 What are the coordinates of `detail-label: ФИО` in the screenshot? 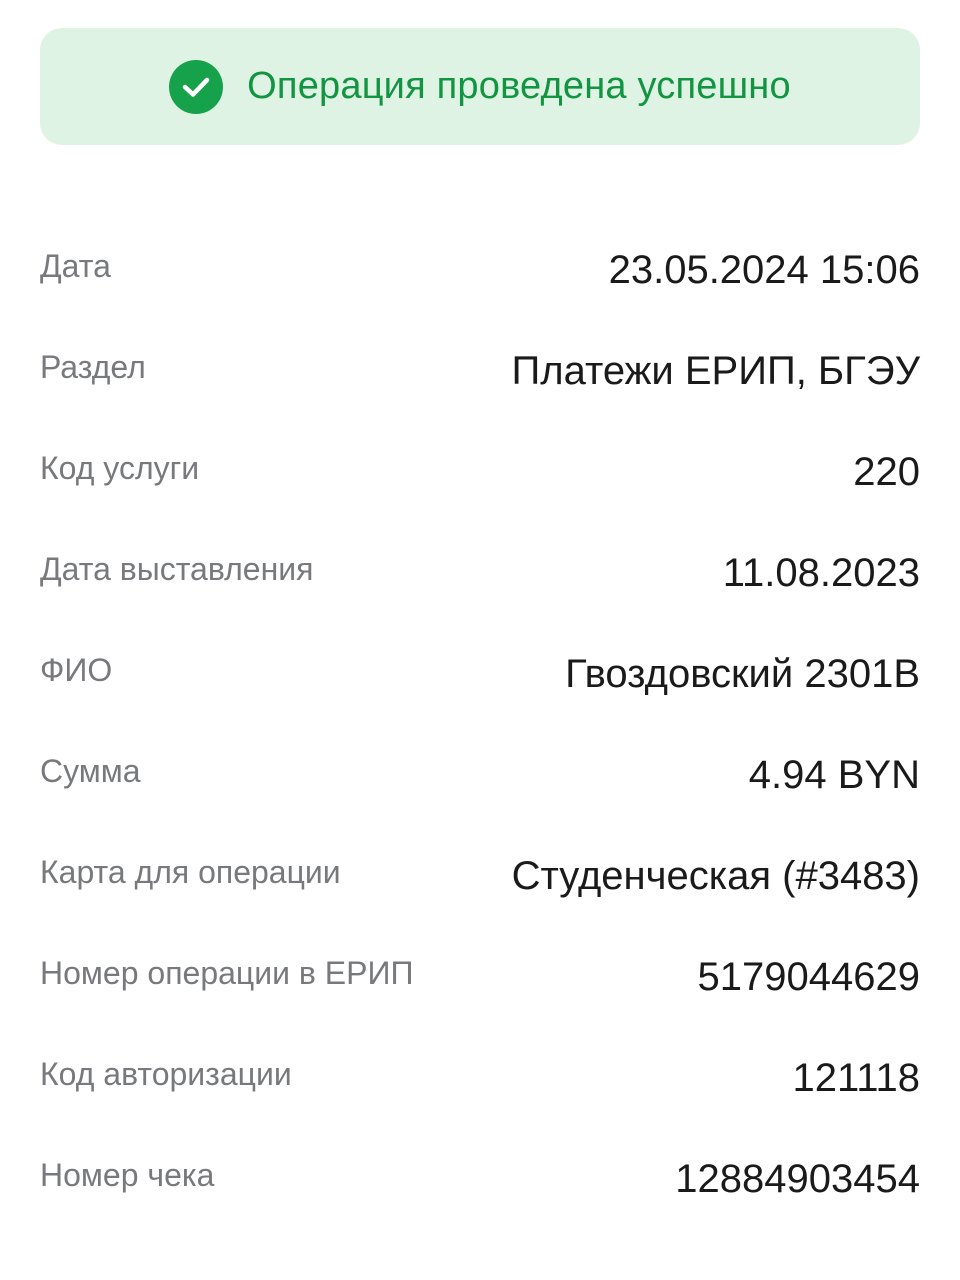 It's located at (76, 670).